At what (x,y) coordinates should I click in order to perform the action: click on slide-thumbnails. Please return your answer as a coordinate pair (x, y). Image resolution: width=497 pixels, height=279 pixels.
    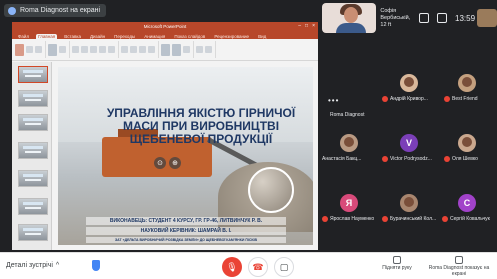
    Looking at the image, I should click on (32, 156).